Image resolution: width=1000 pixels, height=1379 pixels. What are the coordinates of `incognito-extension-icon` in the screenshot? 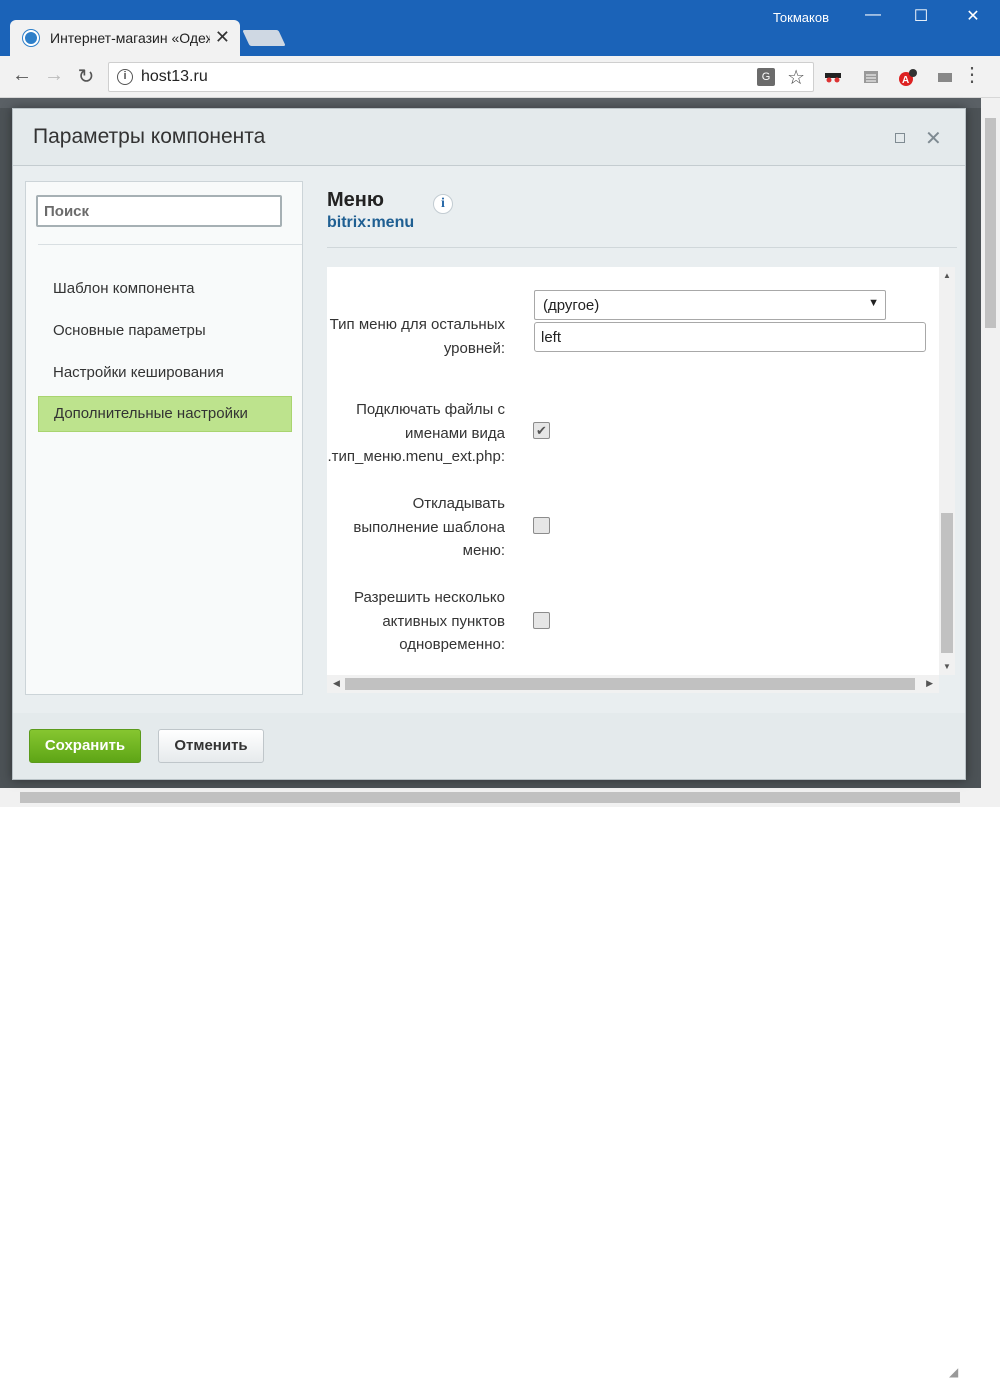 It's located at (833, 77).